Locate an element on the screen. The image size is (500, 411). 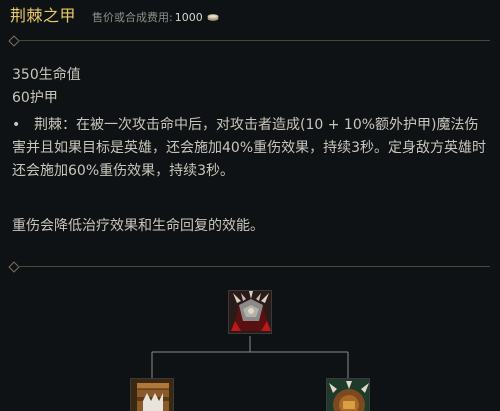
item-header: 荆棘之甲 售价或合成费用: 1000 is located at coordinates (114, 13).